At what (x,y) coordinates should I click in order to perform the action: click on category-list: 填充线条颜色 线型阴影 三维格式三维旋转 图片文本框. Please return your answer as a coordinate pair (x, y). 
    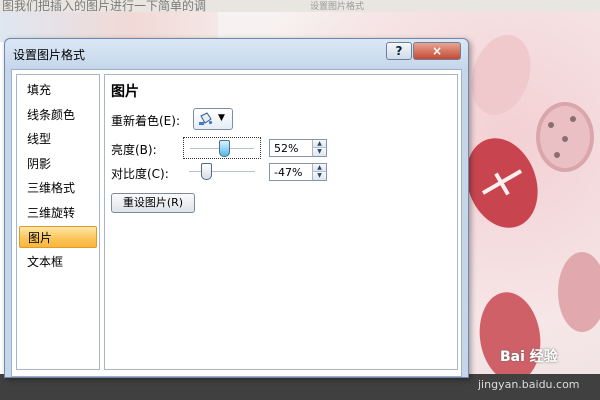
    Looking at the image, I should click on (58, 222).